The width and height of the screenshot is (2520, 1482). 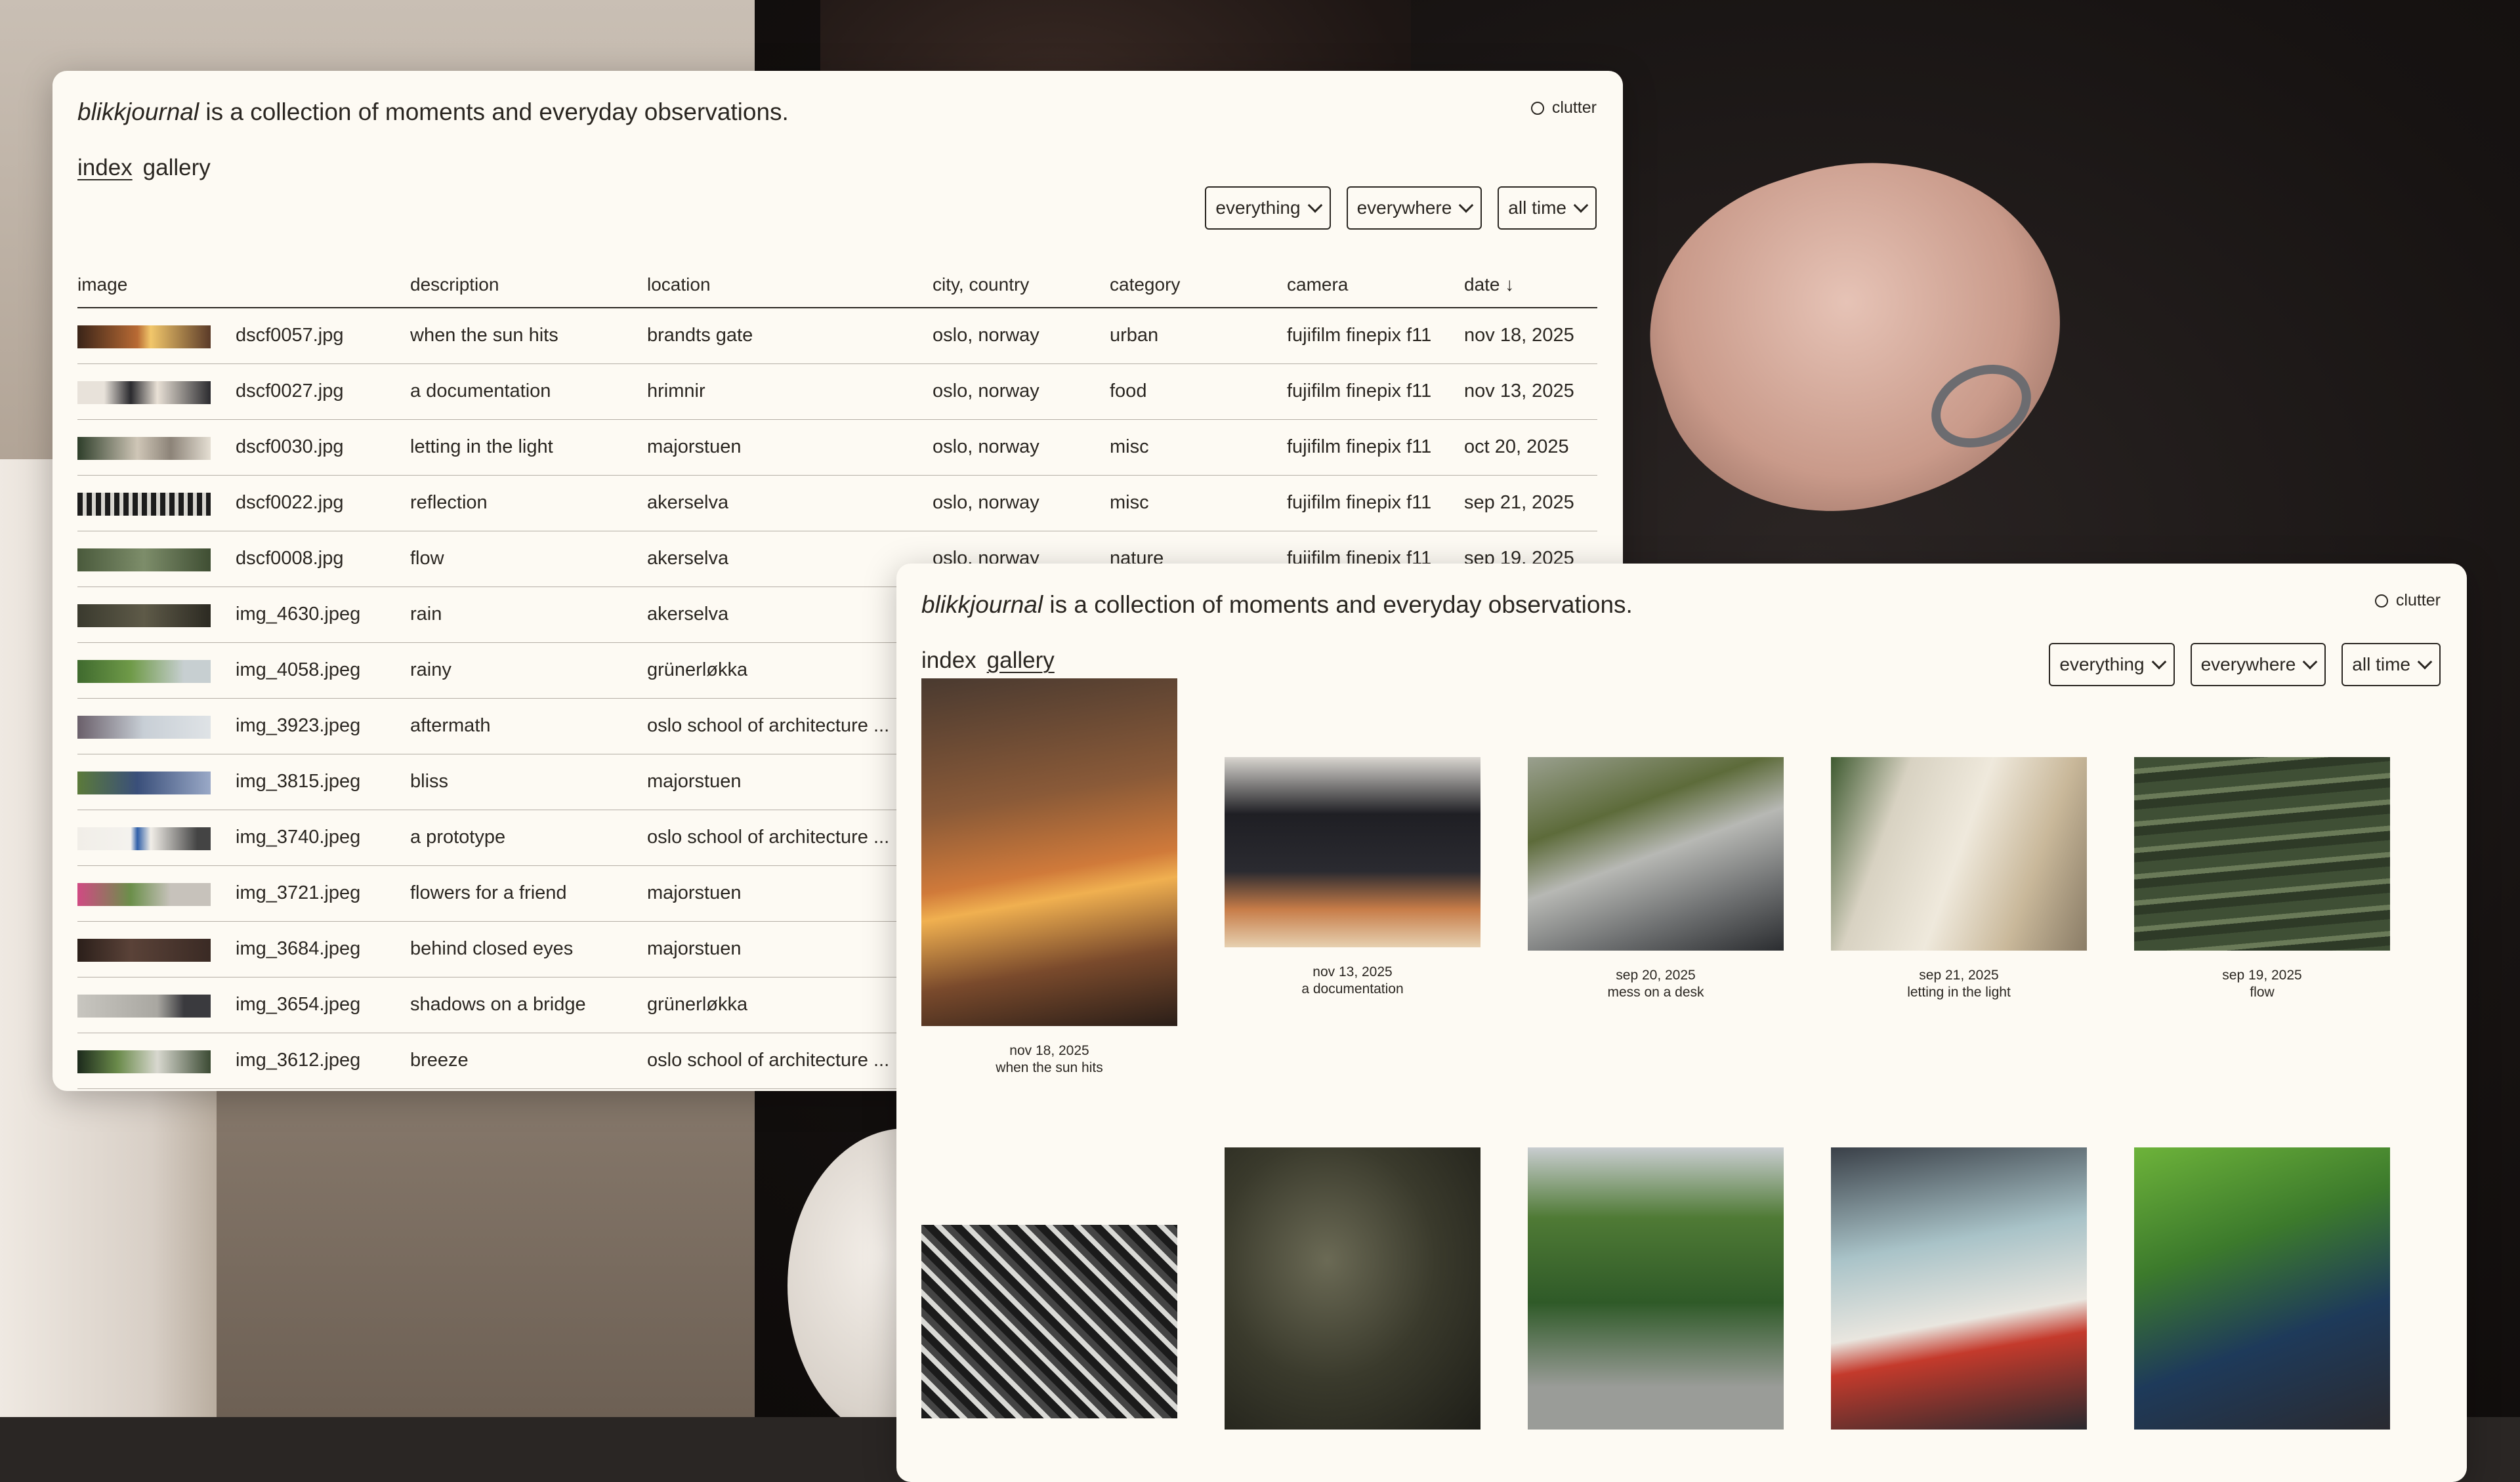 I want to click on filename-cell: img_3815.jpeg, so click(x=298, y=781).